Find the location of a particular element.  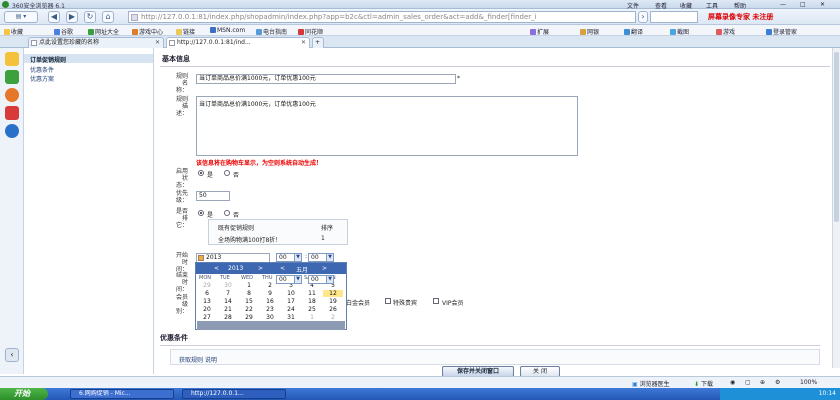

bookmark-ths: 同花顺 is located at coordinates (310, 31).